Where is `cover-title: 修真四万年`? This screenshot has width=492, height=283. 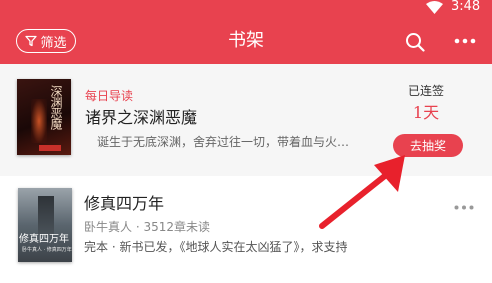
cover-title: 修真四万年 is located at coordinates (44, 239).